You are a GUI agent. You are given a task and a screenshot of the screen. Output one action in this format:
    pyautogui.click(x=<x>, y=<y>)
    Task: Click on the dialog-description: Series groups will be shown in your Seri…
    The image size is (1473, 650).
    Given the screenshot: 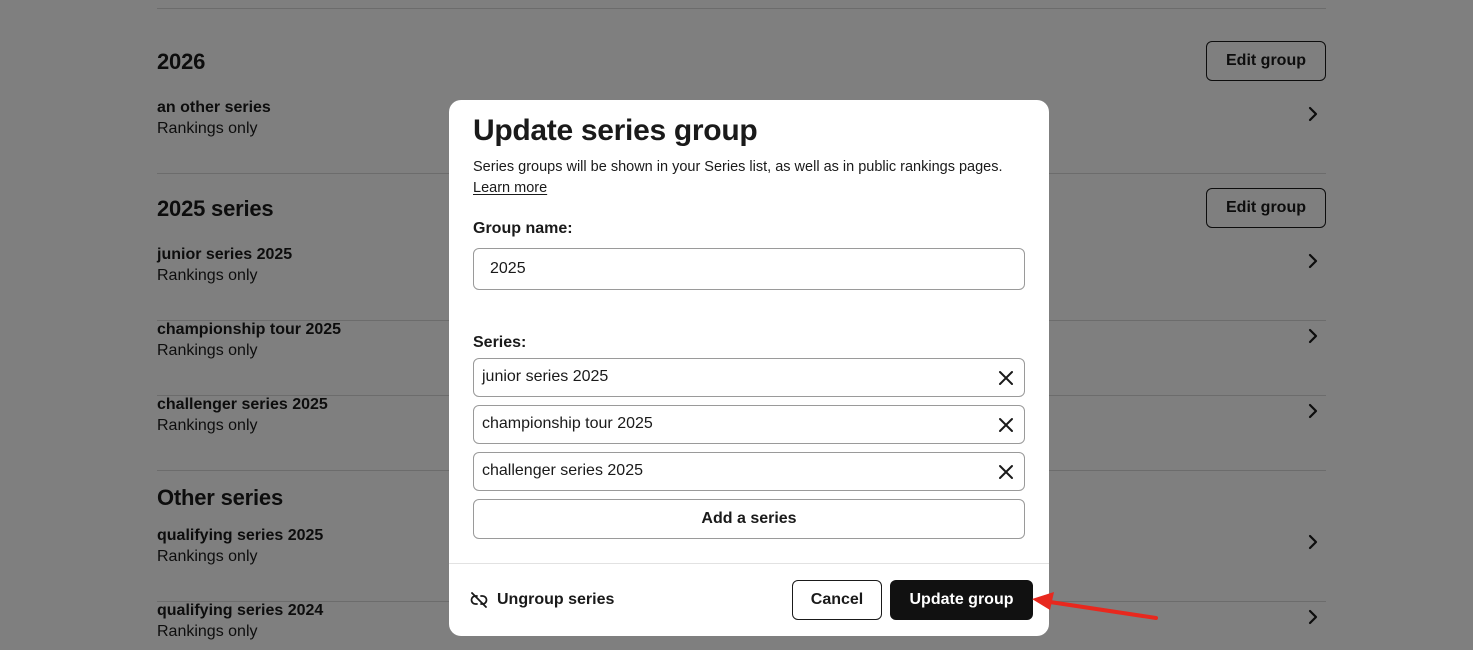 What is the action you would take?
    pyautogui.click(x=743, y=178)
    